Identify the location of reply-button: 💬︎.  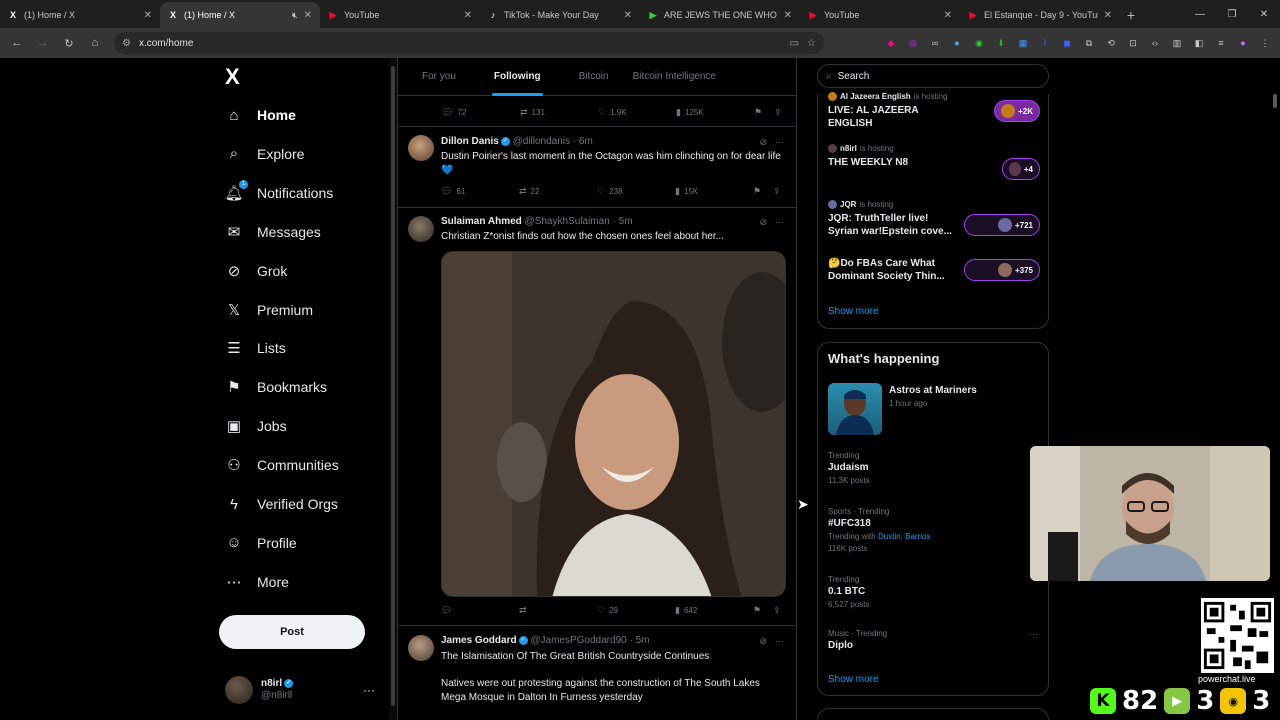
(480, 610).